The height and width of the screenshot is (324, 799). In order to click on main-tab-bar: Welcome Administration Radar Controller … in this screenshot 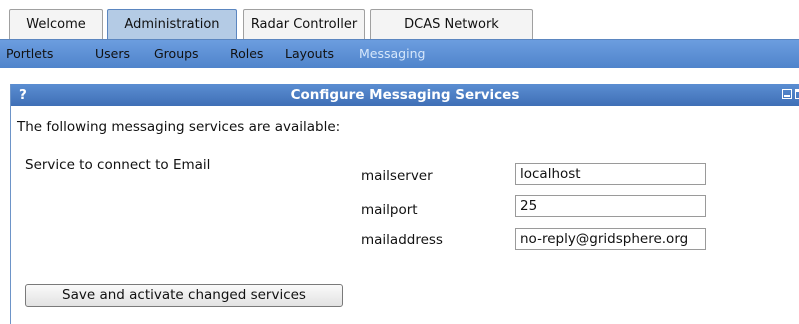, I will do `click(399, 20)`.